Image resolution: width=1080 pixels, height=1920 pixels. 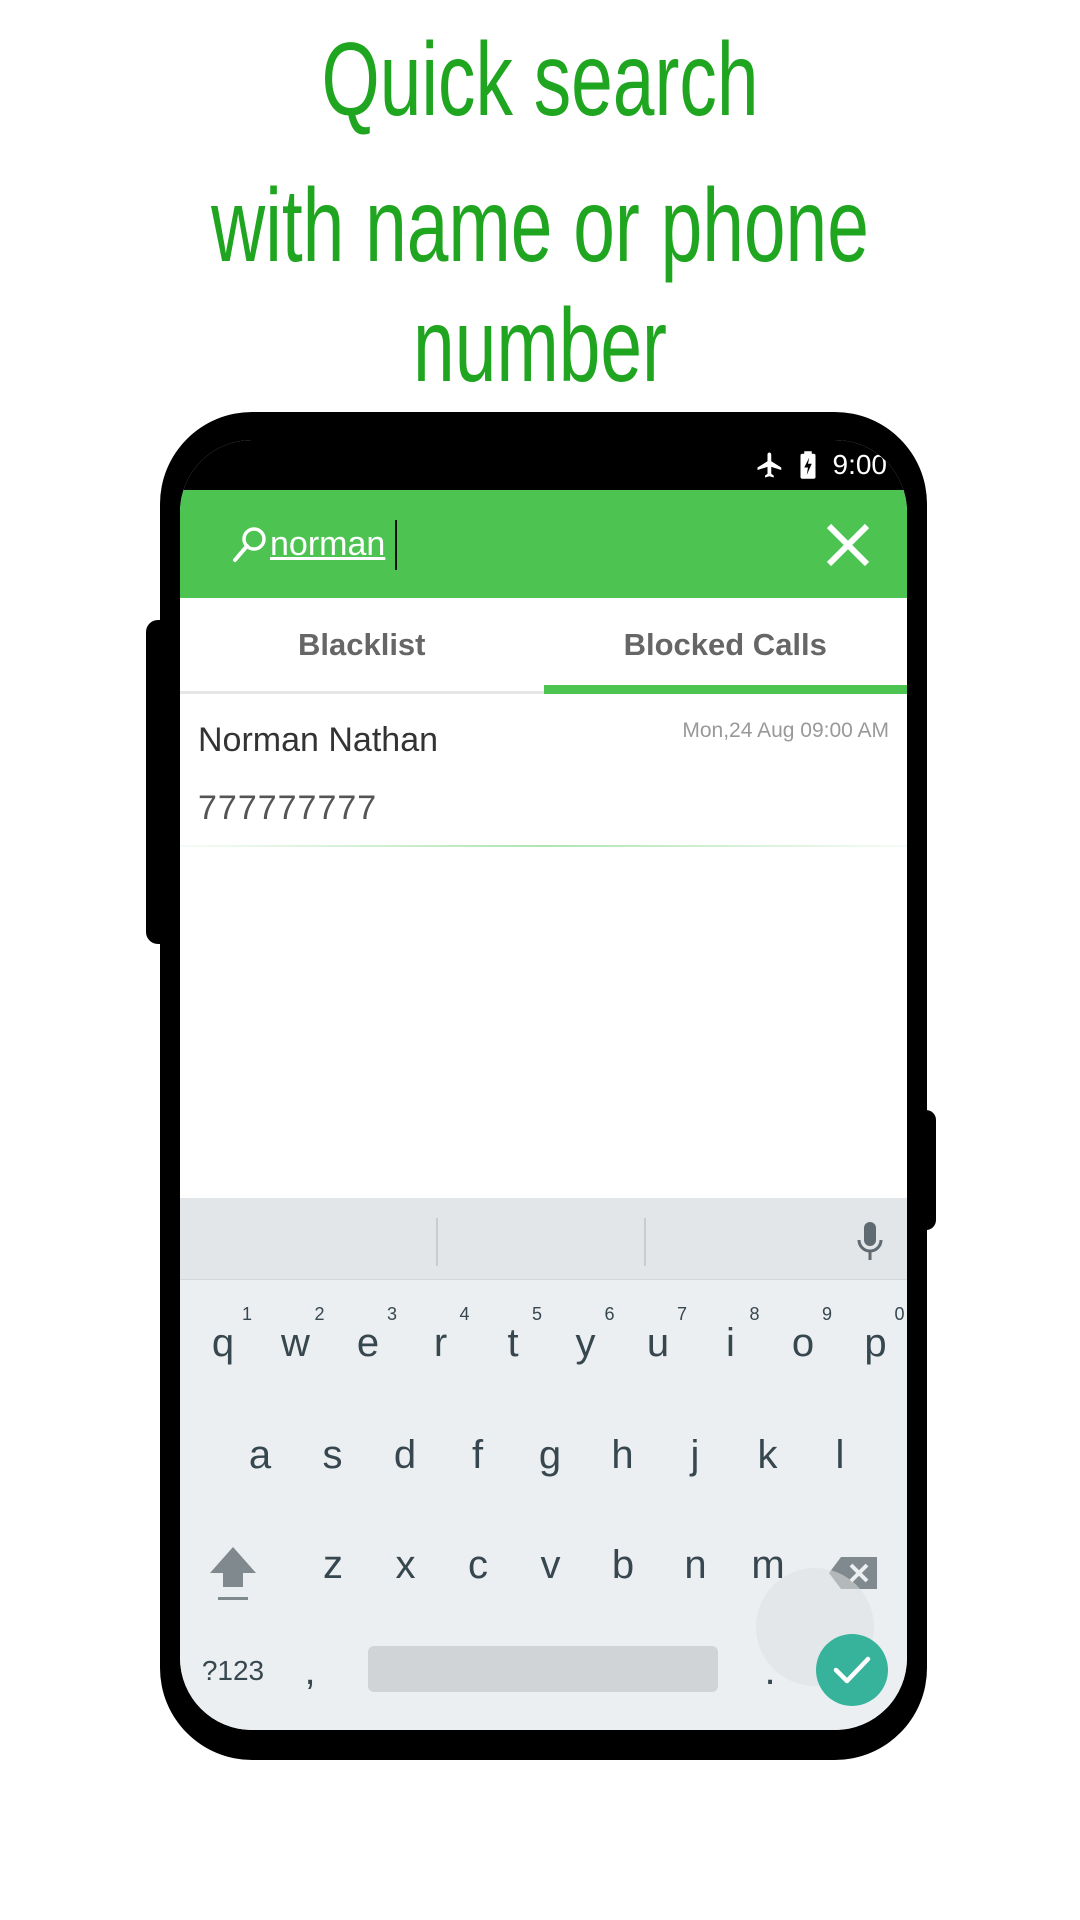 What do you see at coordinates (536, 1314) in the screenshot?
I see `key-hint: 5` at bounding box center [536, 1314].